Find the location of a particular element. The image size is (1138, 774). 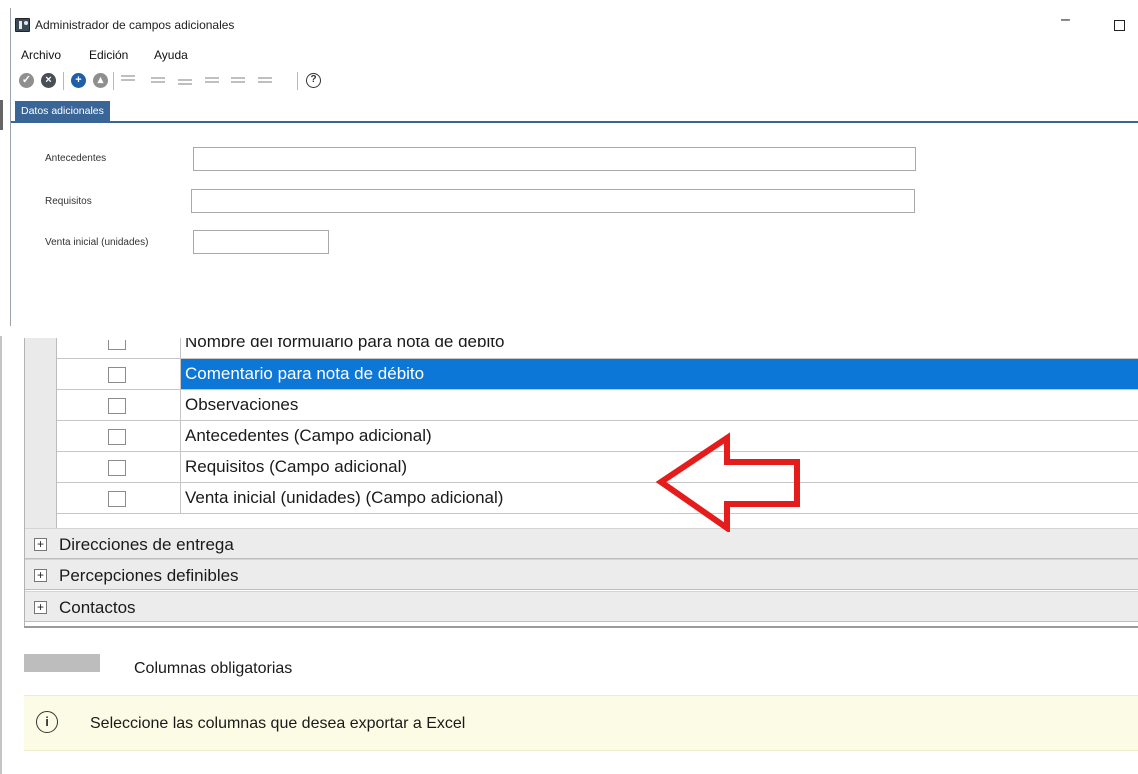

align-middle-icon is located at coordinates (158, 82).